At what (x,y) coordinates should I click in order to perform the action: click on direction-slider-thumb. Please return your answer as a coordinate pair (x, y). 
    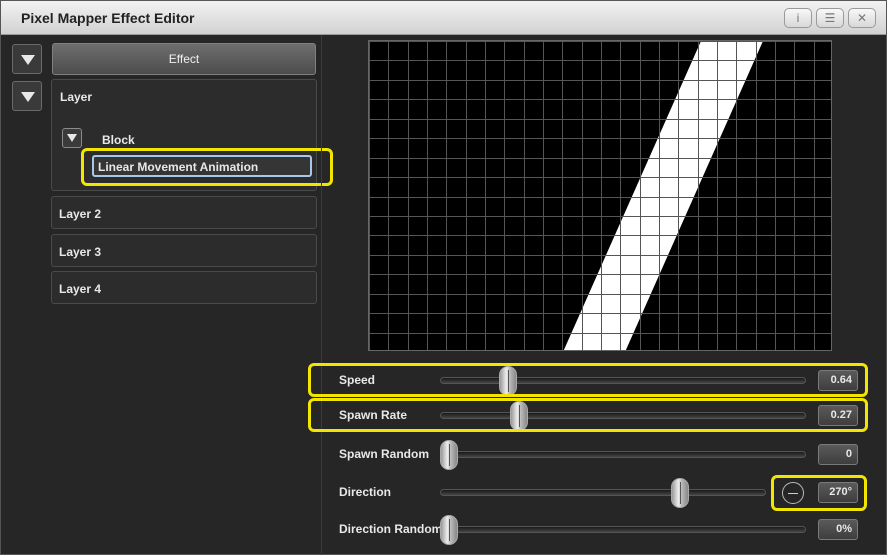
    Looking at the image, I should click on (680, 493).